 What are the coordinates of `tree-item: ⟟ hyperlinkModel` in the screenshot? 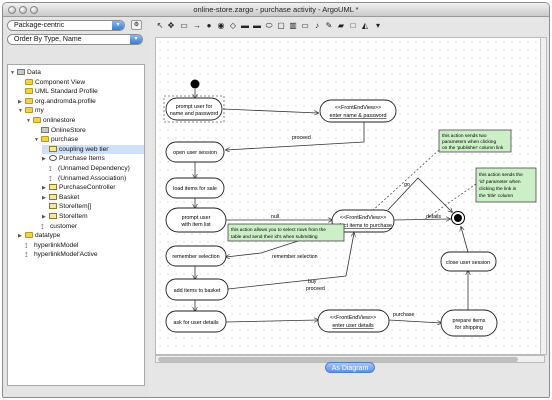 It's located at (81, 245).